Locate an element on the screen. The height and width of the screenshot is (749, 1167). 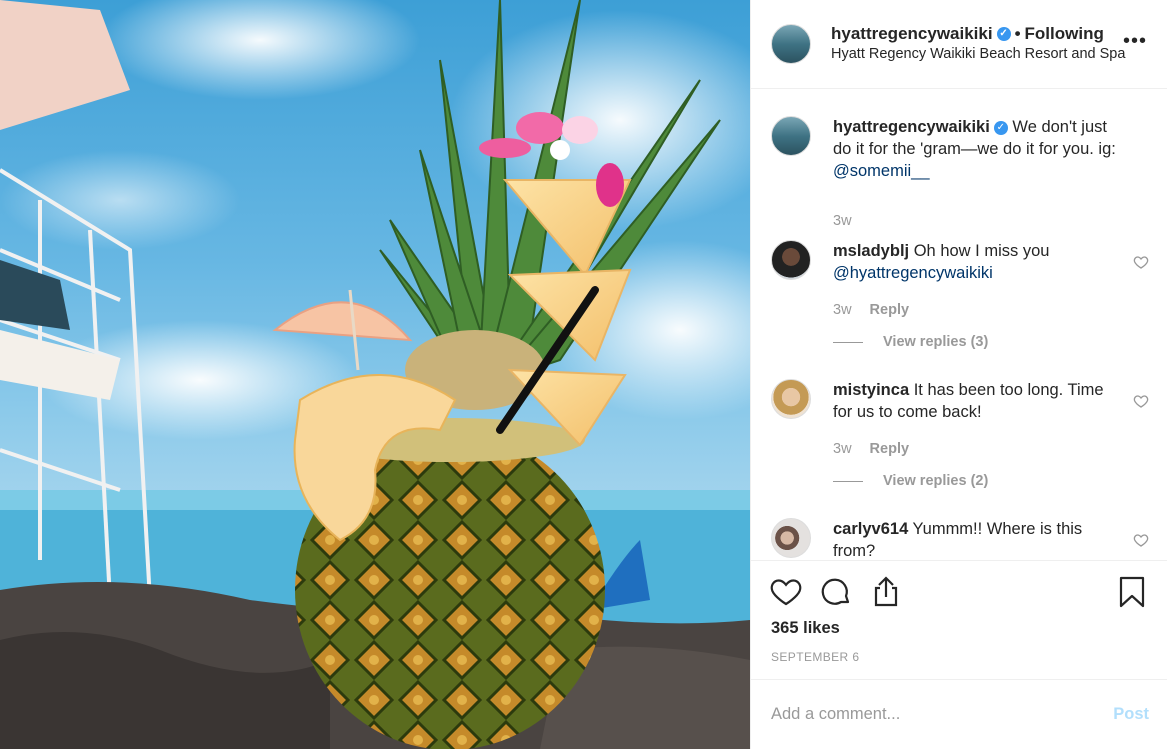
view-replies-label: View replies (3) is located at coordinates (936, 342).